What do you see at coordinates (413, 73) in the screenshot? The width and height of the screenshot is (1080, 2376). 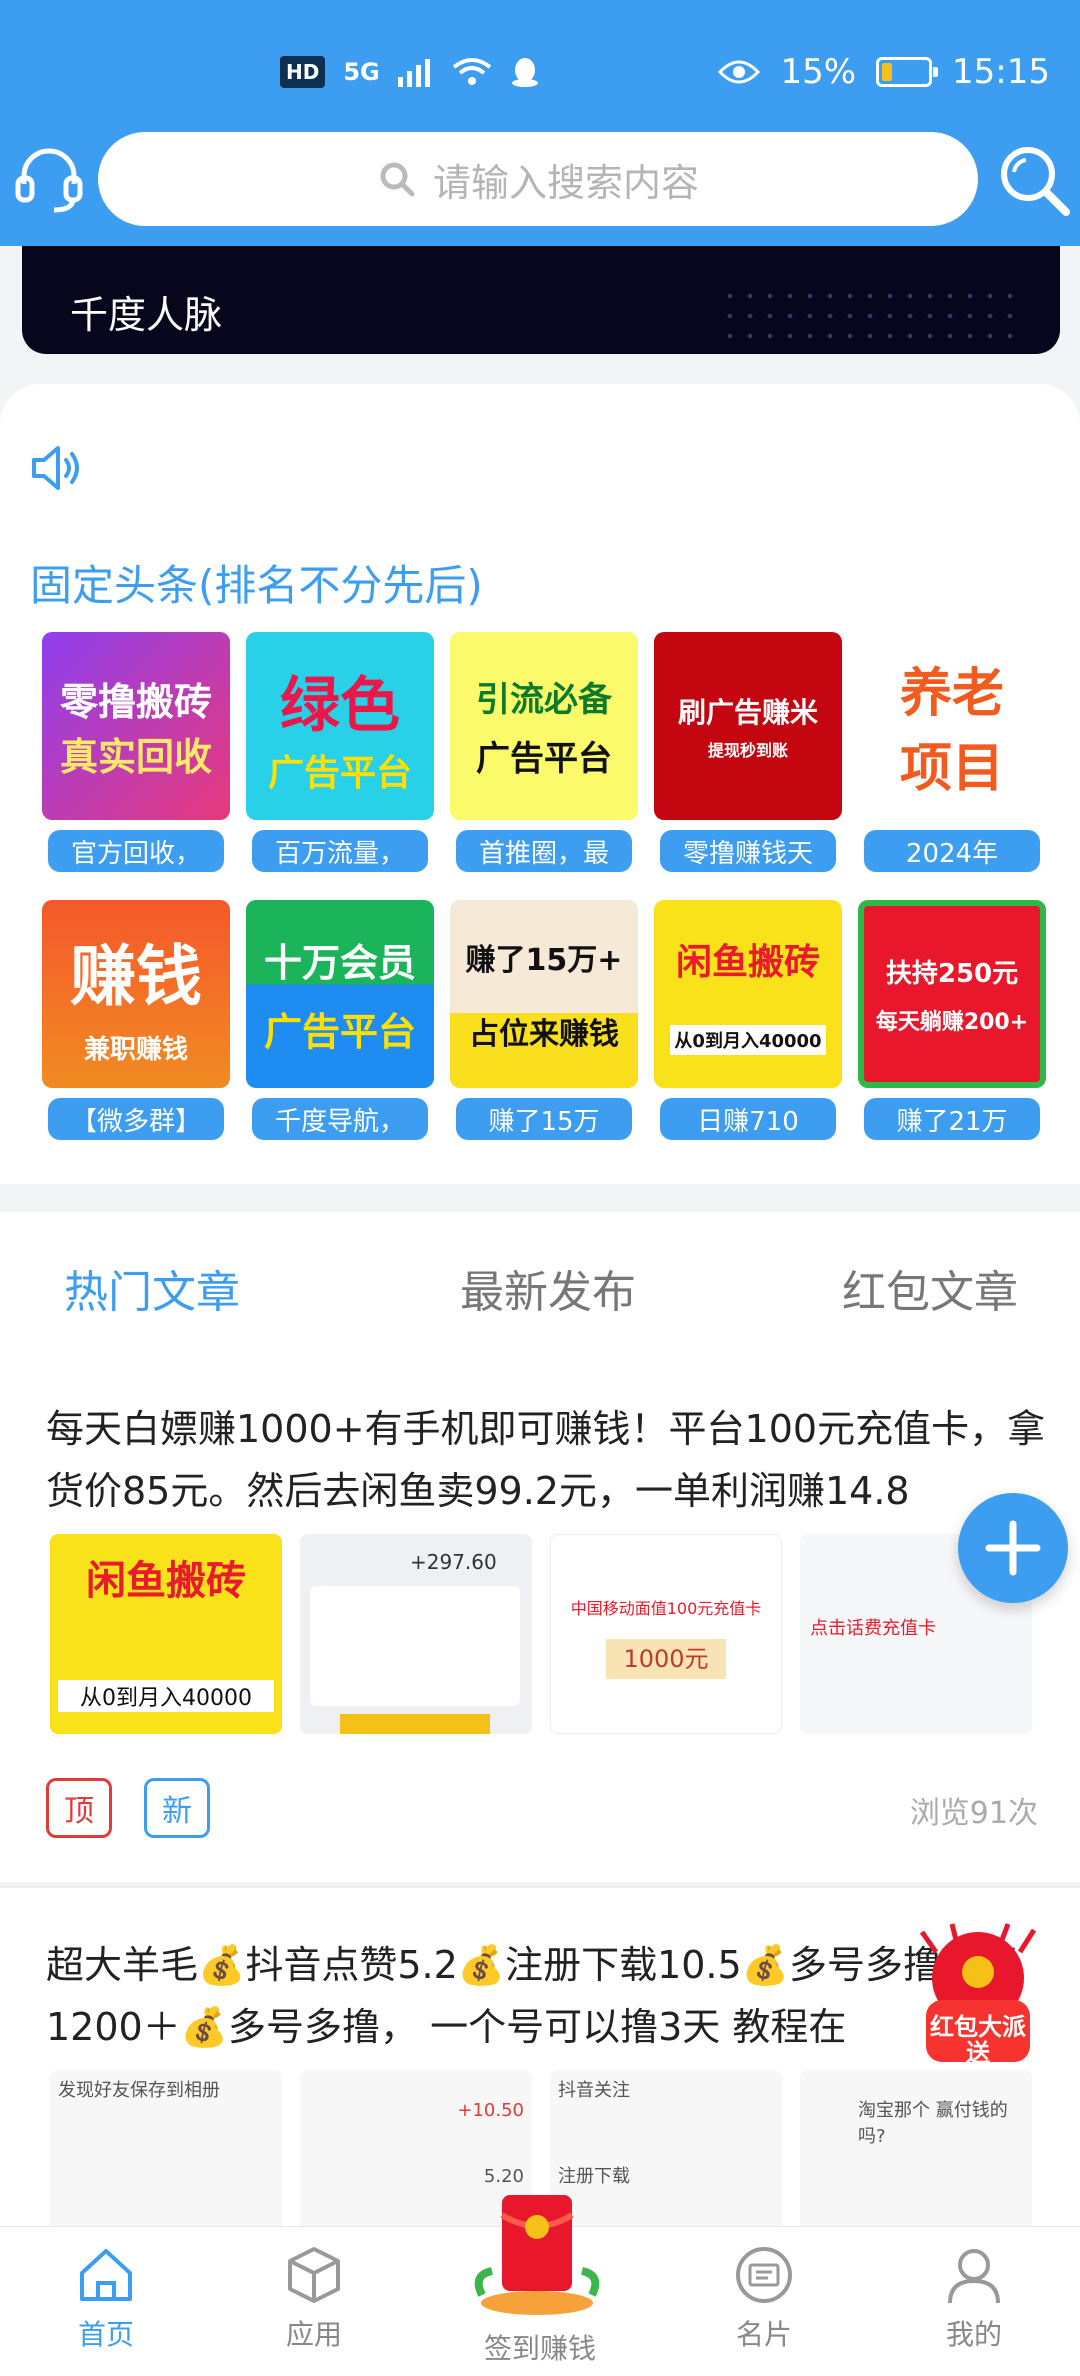 I see `signal-icon` at bounding box center [413, 73].